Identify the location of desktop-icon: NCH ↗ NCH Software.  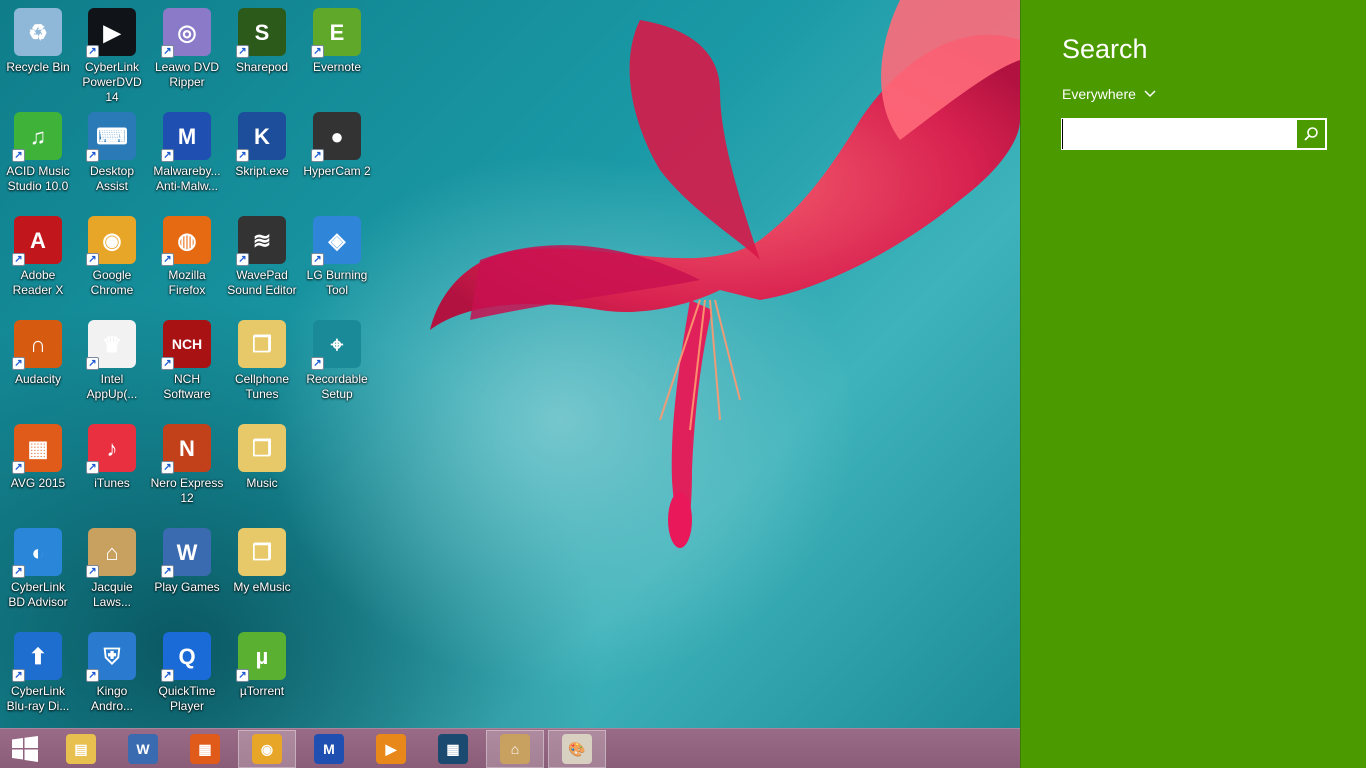
(187, 364).